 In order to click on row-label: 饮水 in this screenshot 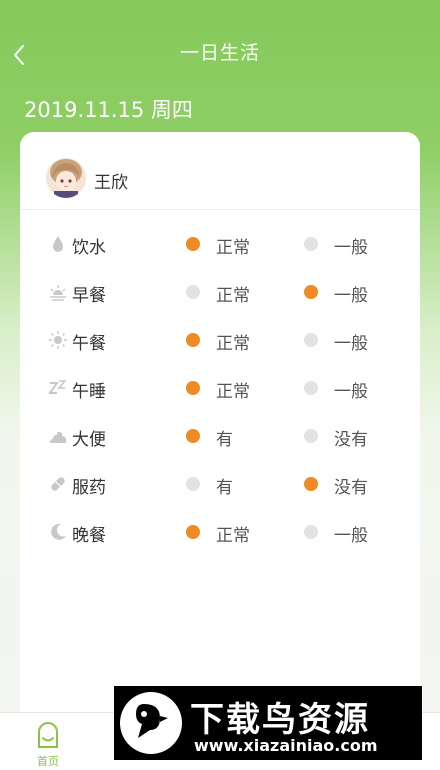, I will do `click(89, 248)`.